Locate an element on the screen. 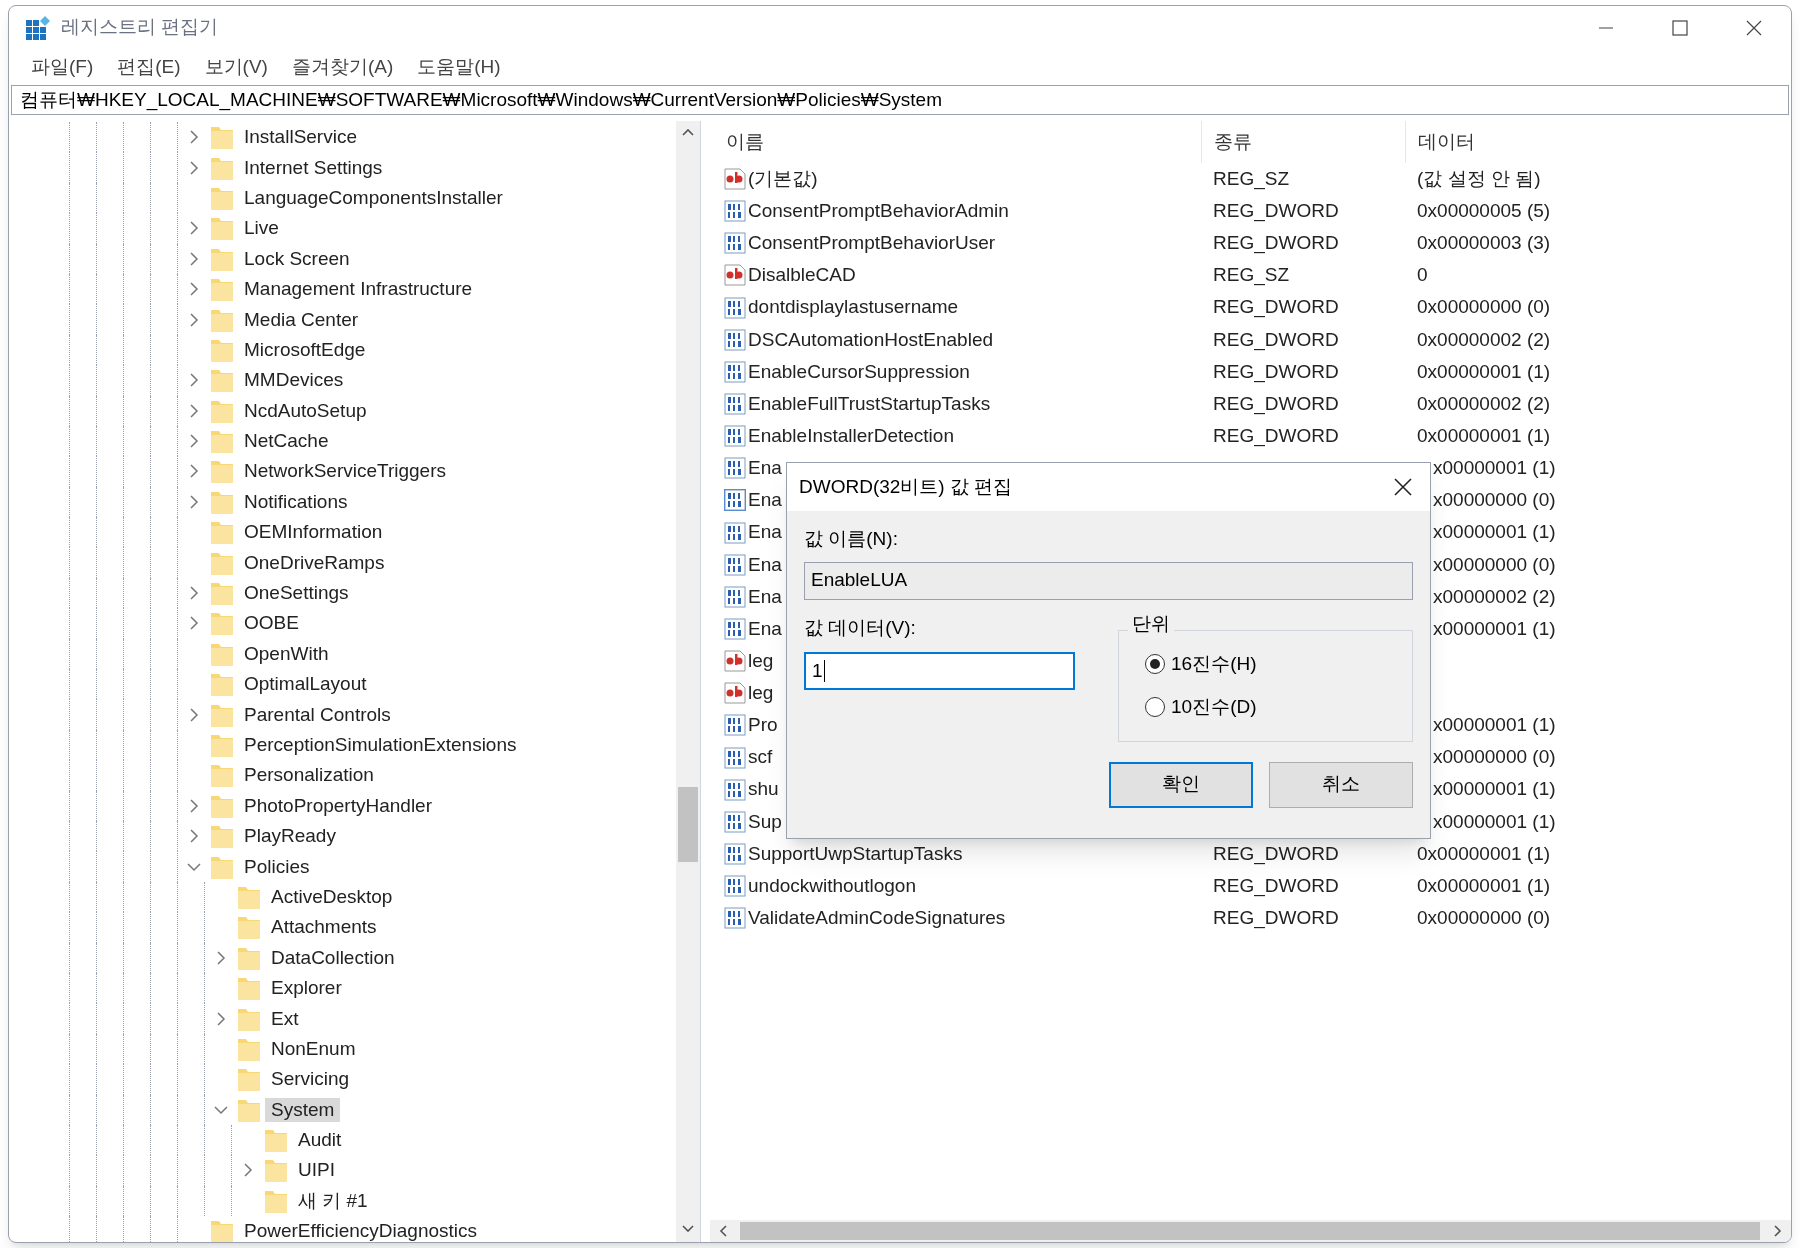 This screenshot has height=1248, width=1800. value-name: EnableInstallerDetection is located at coordinates (851, 436).